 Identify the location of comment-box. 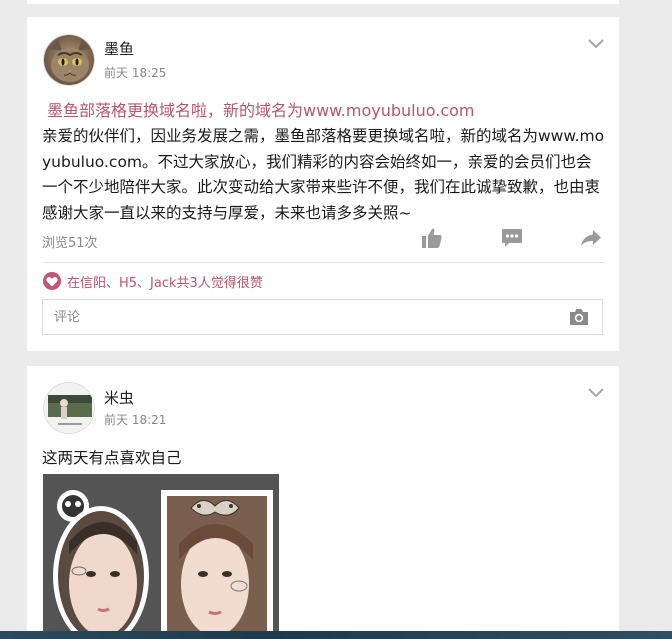
(322, 317).